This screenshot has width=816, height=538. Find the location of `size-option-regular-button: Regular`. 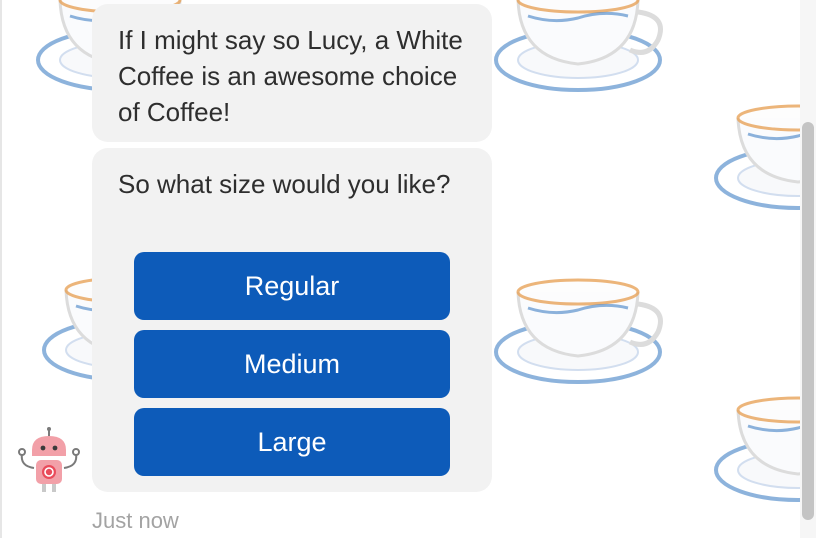

size-option-regular-button: Regular is located at coordinates (292, 286).